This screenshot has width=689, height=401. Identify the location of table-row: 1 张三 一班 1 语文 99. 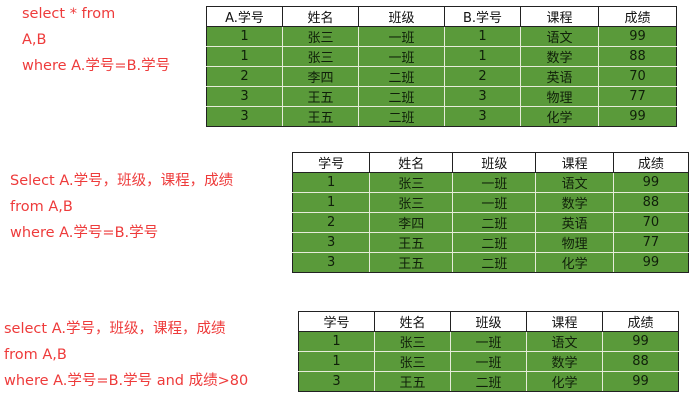
(441, 36).